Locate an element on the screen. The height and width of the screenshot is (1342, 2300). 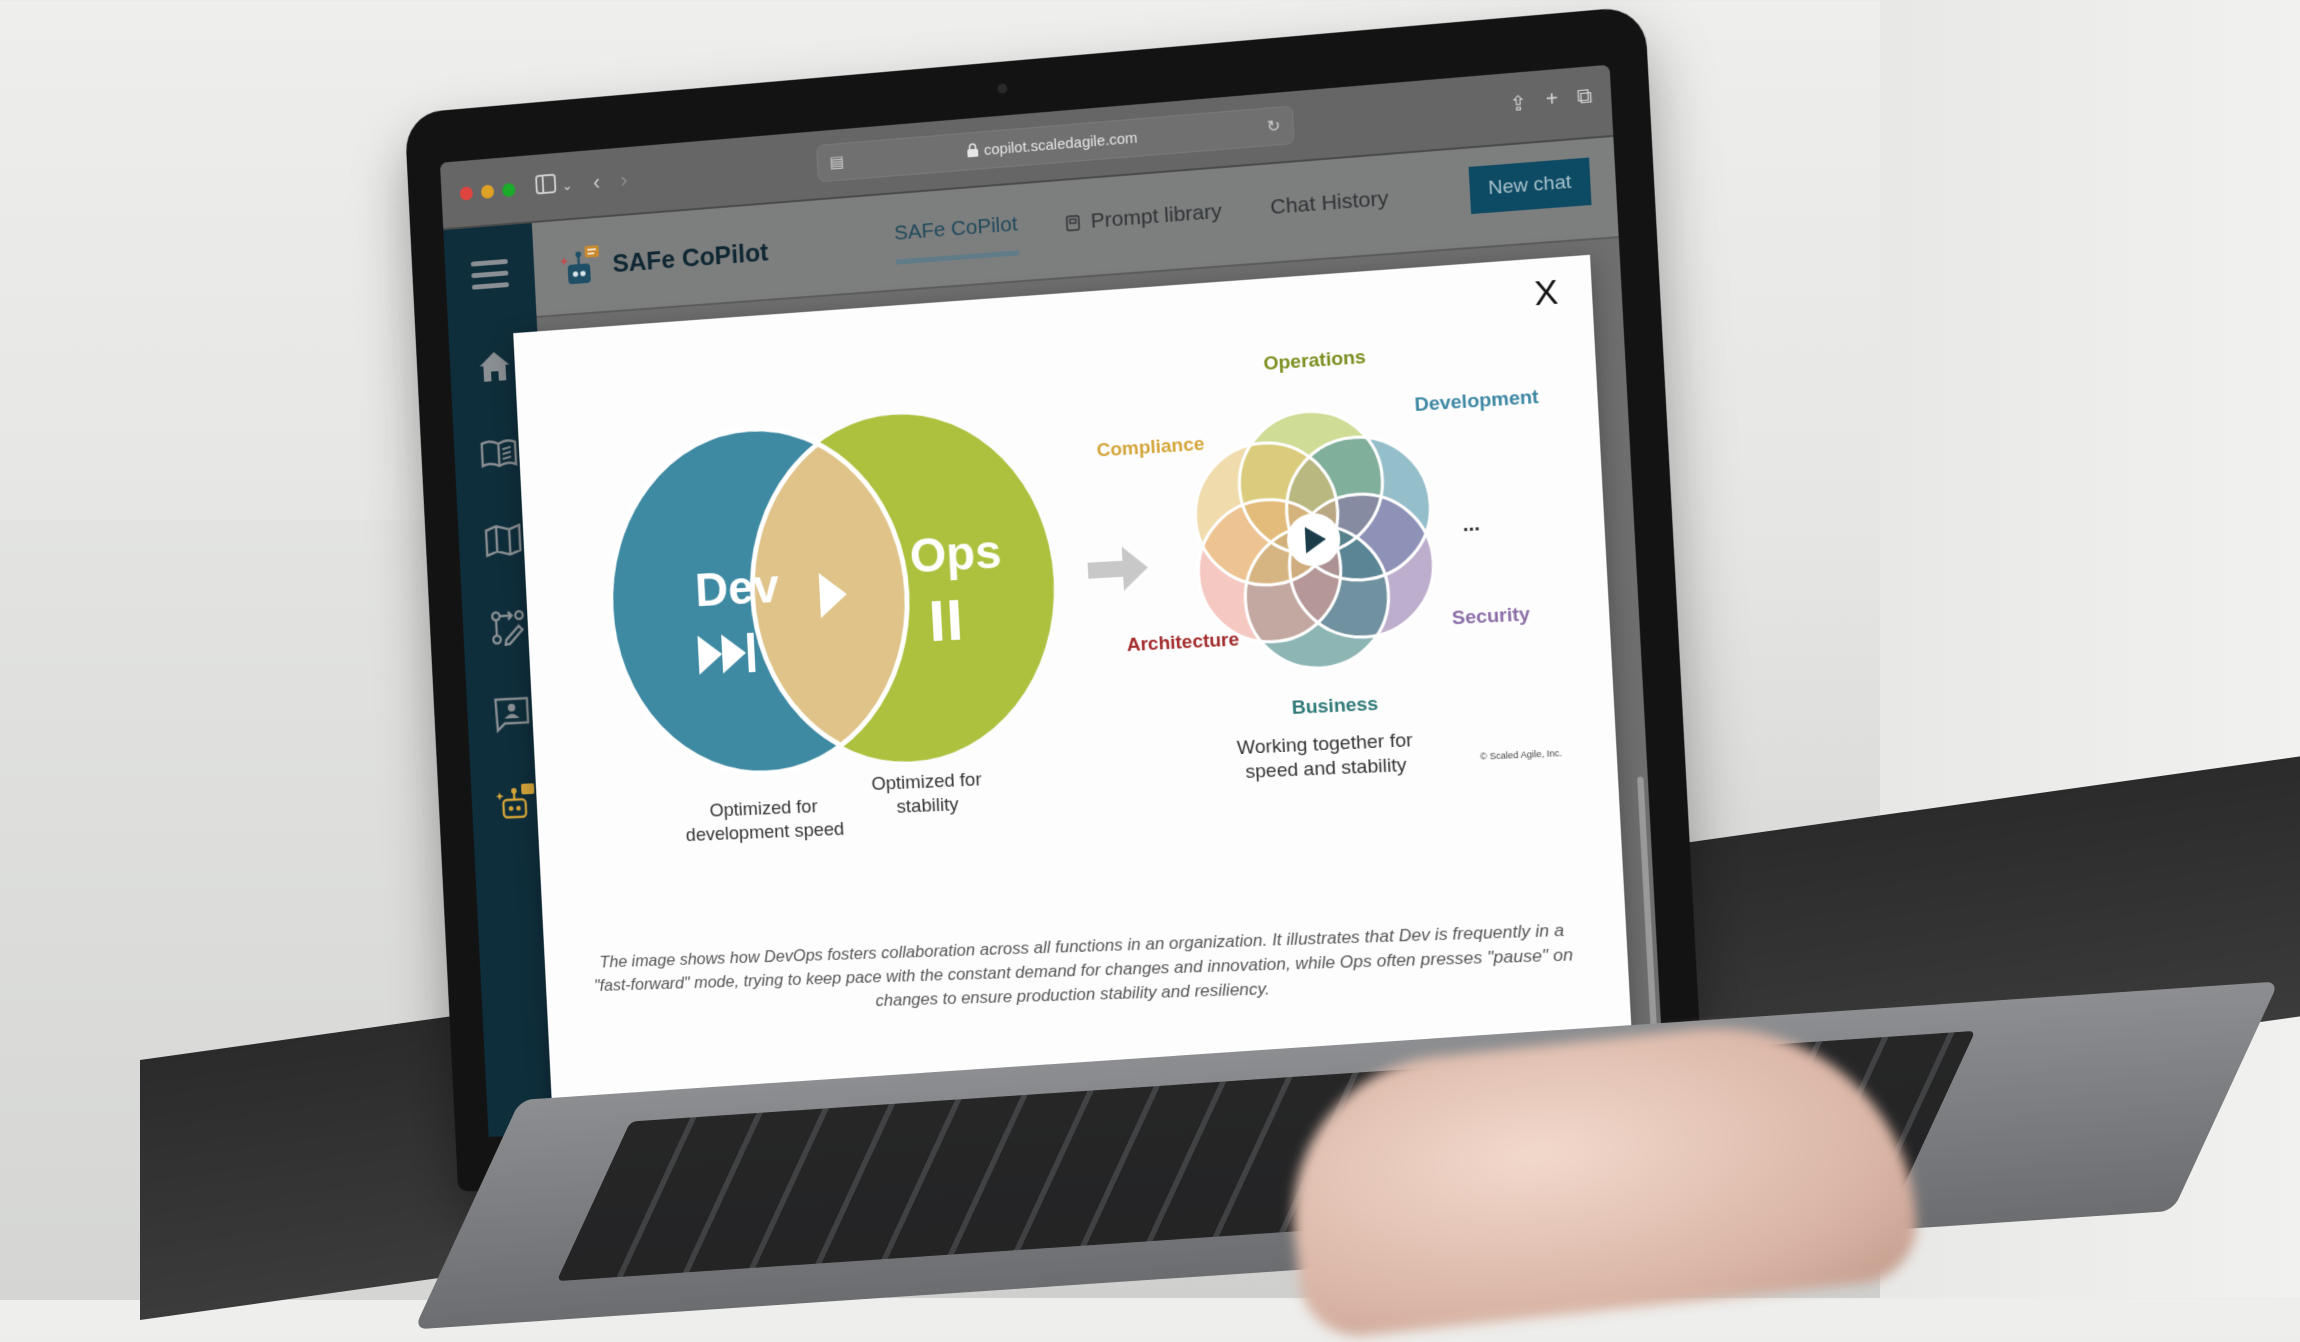
minimize-window-button is located at coordinates (488, 191).